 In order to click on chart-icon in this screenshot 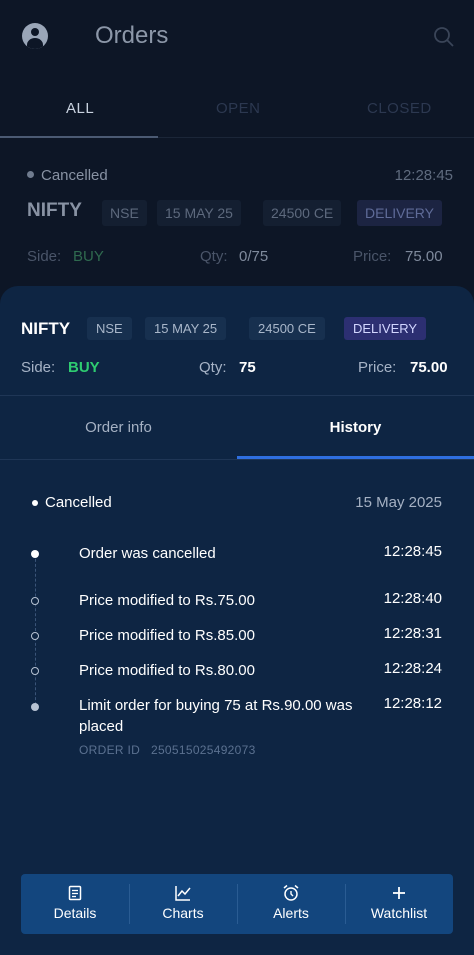, I will do `click(183, 893)`.